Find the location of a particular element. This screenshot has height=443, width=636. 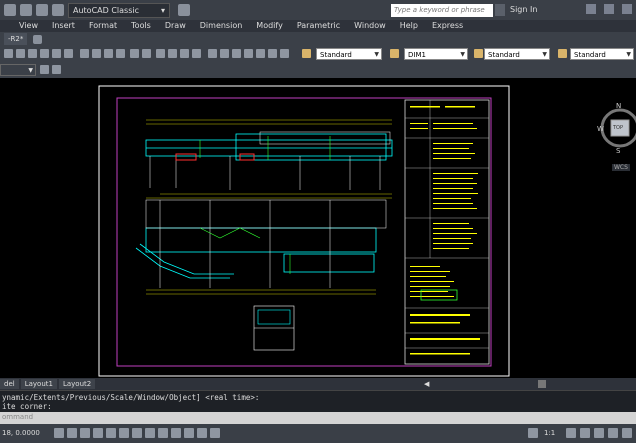

otrack-icon is located at coordinates (137, 433).